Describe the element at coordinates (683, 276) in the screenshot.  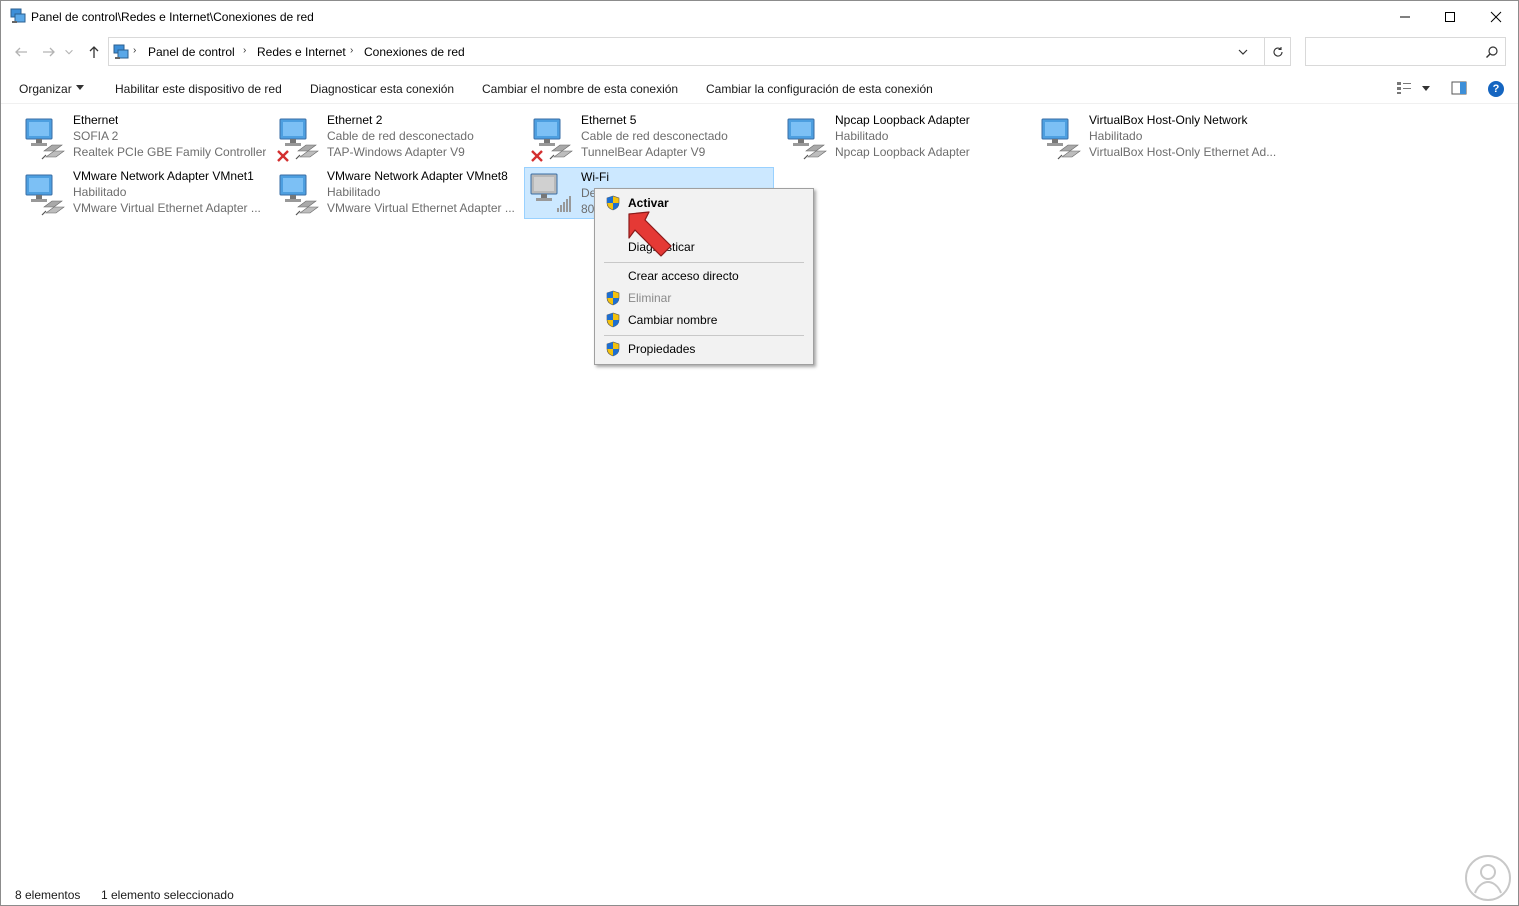
I see `menu-item-label: Crear acceso directo` at that location.